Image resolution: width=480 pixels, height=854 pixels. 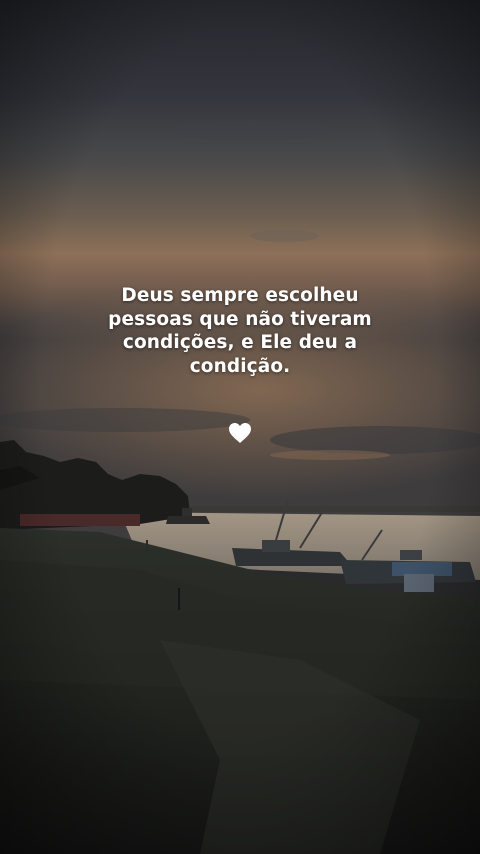 I want to click on quote-line-1: Deus sempre escolheu, so click(x=240, y=295).